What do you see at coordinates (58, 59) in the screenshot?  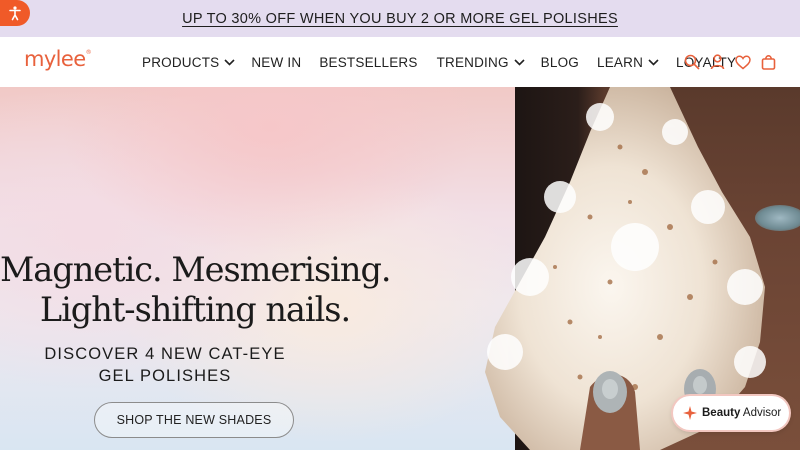 I see `mylee-logo: mylee®` at bounding box center [58, 59].